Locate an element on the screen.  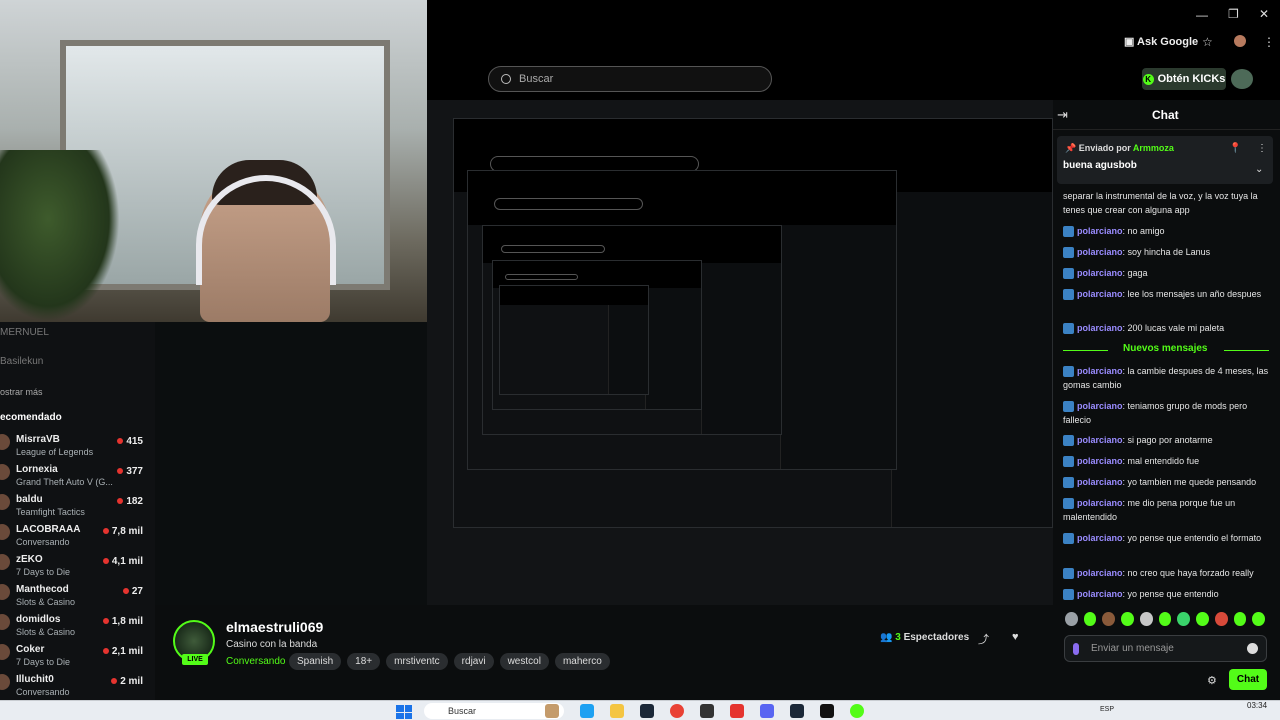
search-input: Buscar is located at coordinates (630, 79).